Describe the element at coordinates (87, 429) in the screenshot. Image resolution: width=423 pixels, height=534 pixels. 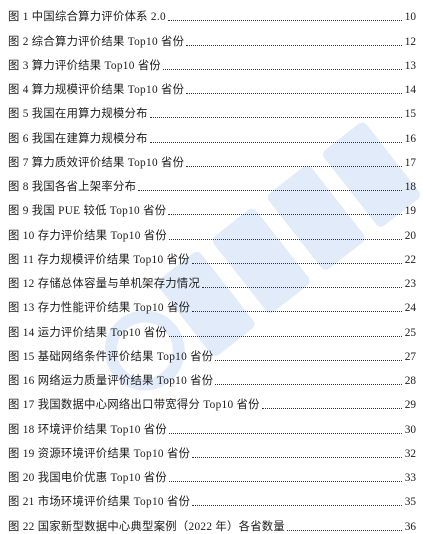
I see `toc-entry-label: 图 18 环境评价结果 Top10 省份` at that location.